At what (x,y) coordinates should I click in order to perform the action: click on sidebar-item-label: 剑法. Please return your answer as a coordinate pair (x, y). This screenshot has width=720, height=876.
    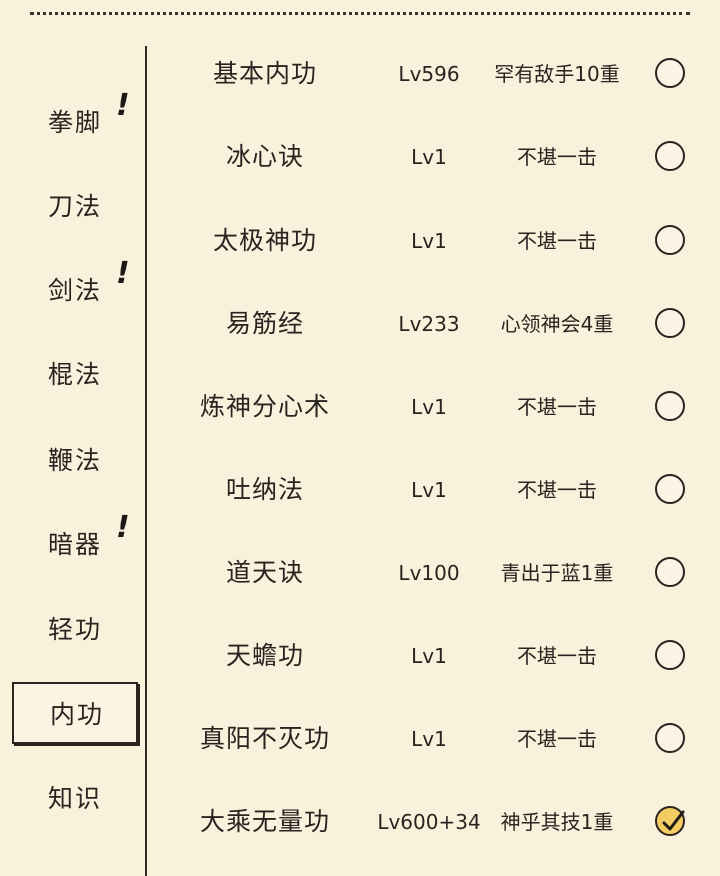
    Looking at the image, I should click on (75, 290).